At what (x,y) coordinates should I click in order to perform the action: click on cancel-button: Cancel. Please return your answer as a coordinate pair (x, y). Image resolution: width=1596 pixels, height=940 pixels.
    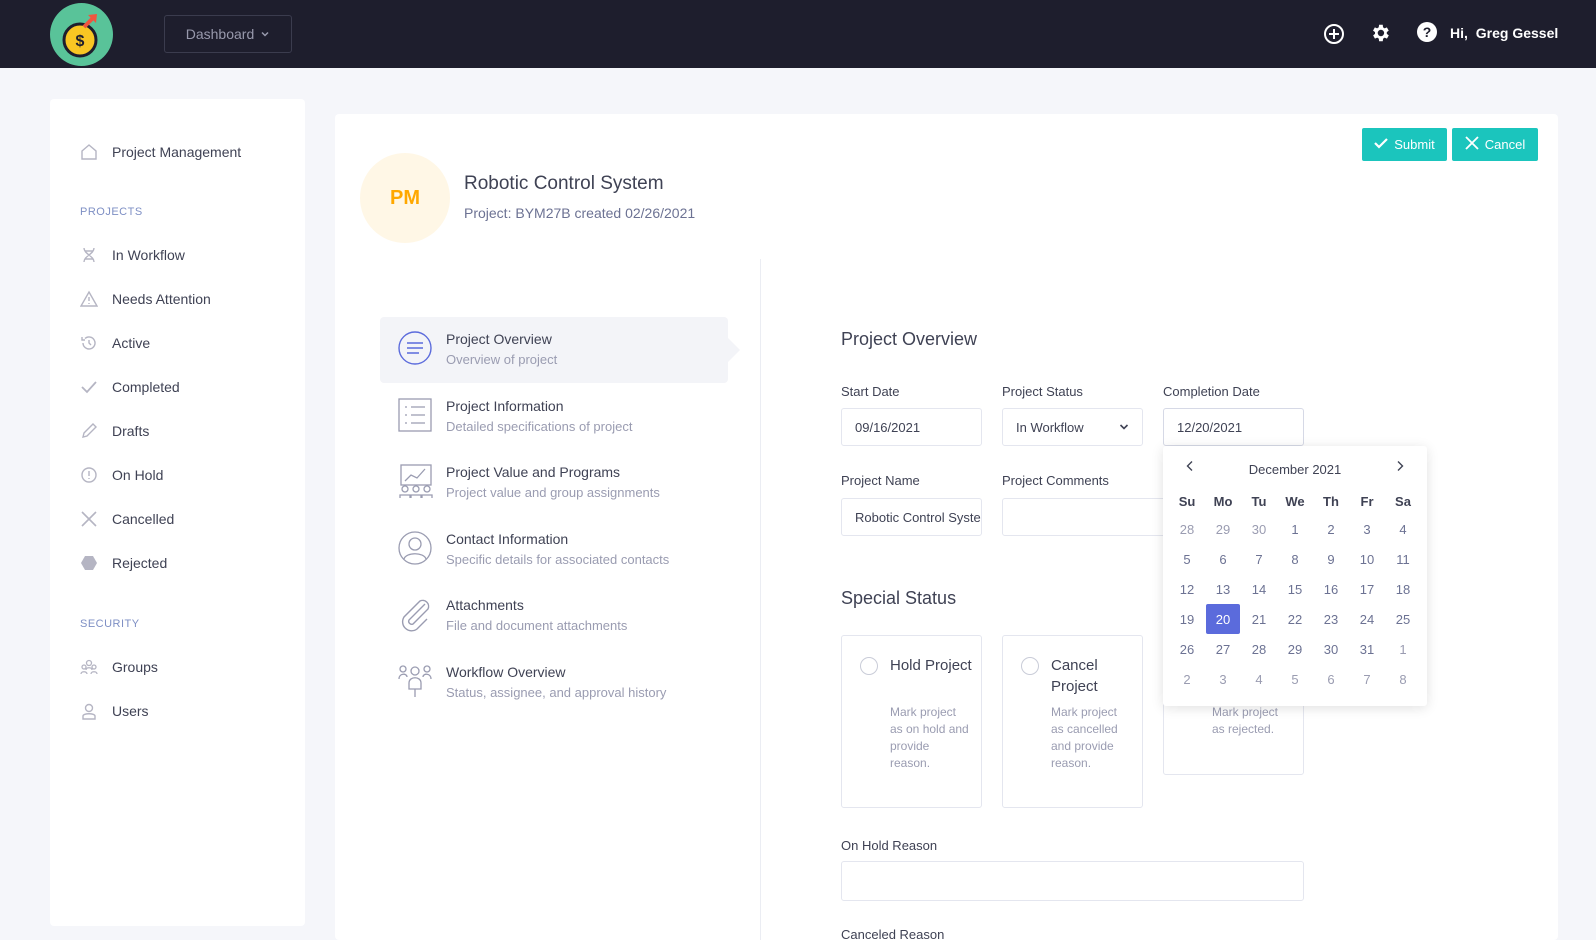
    Looking at the image, I should click on (1495, 144).